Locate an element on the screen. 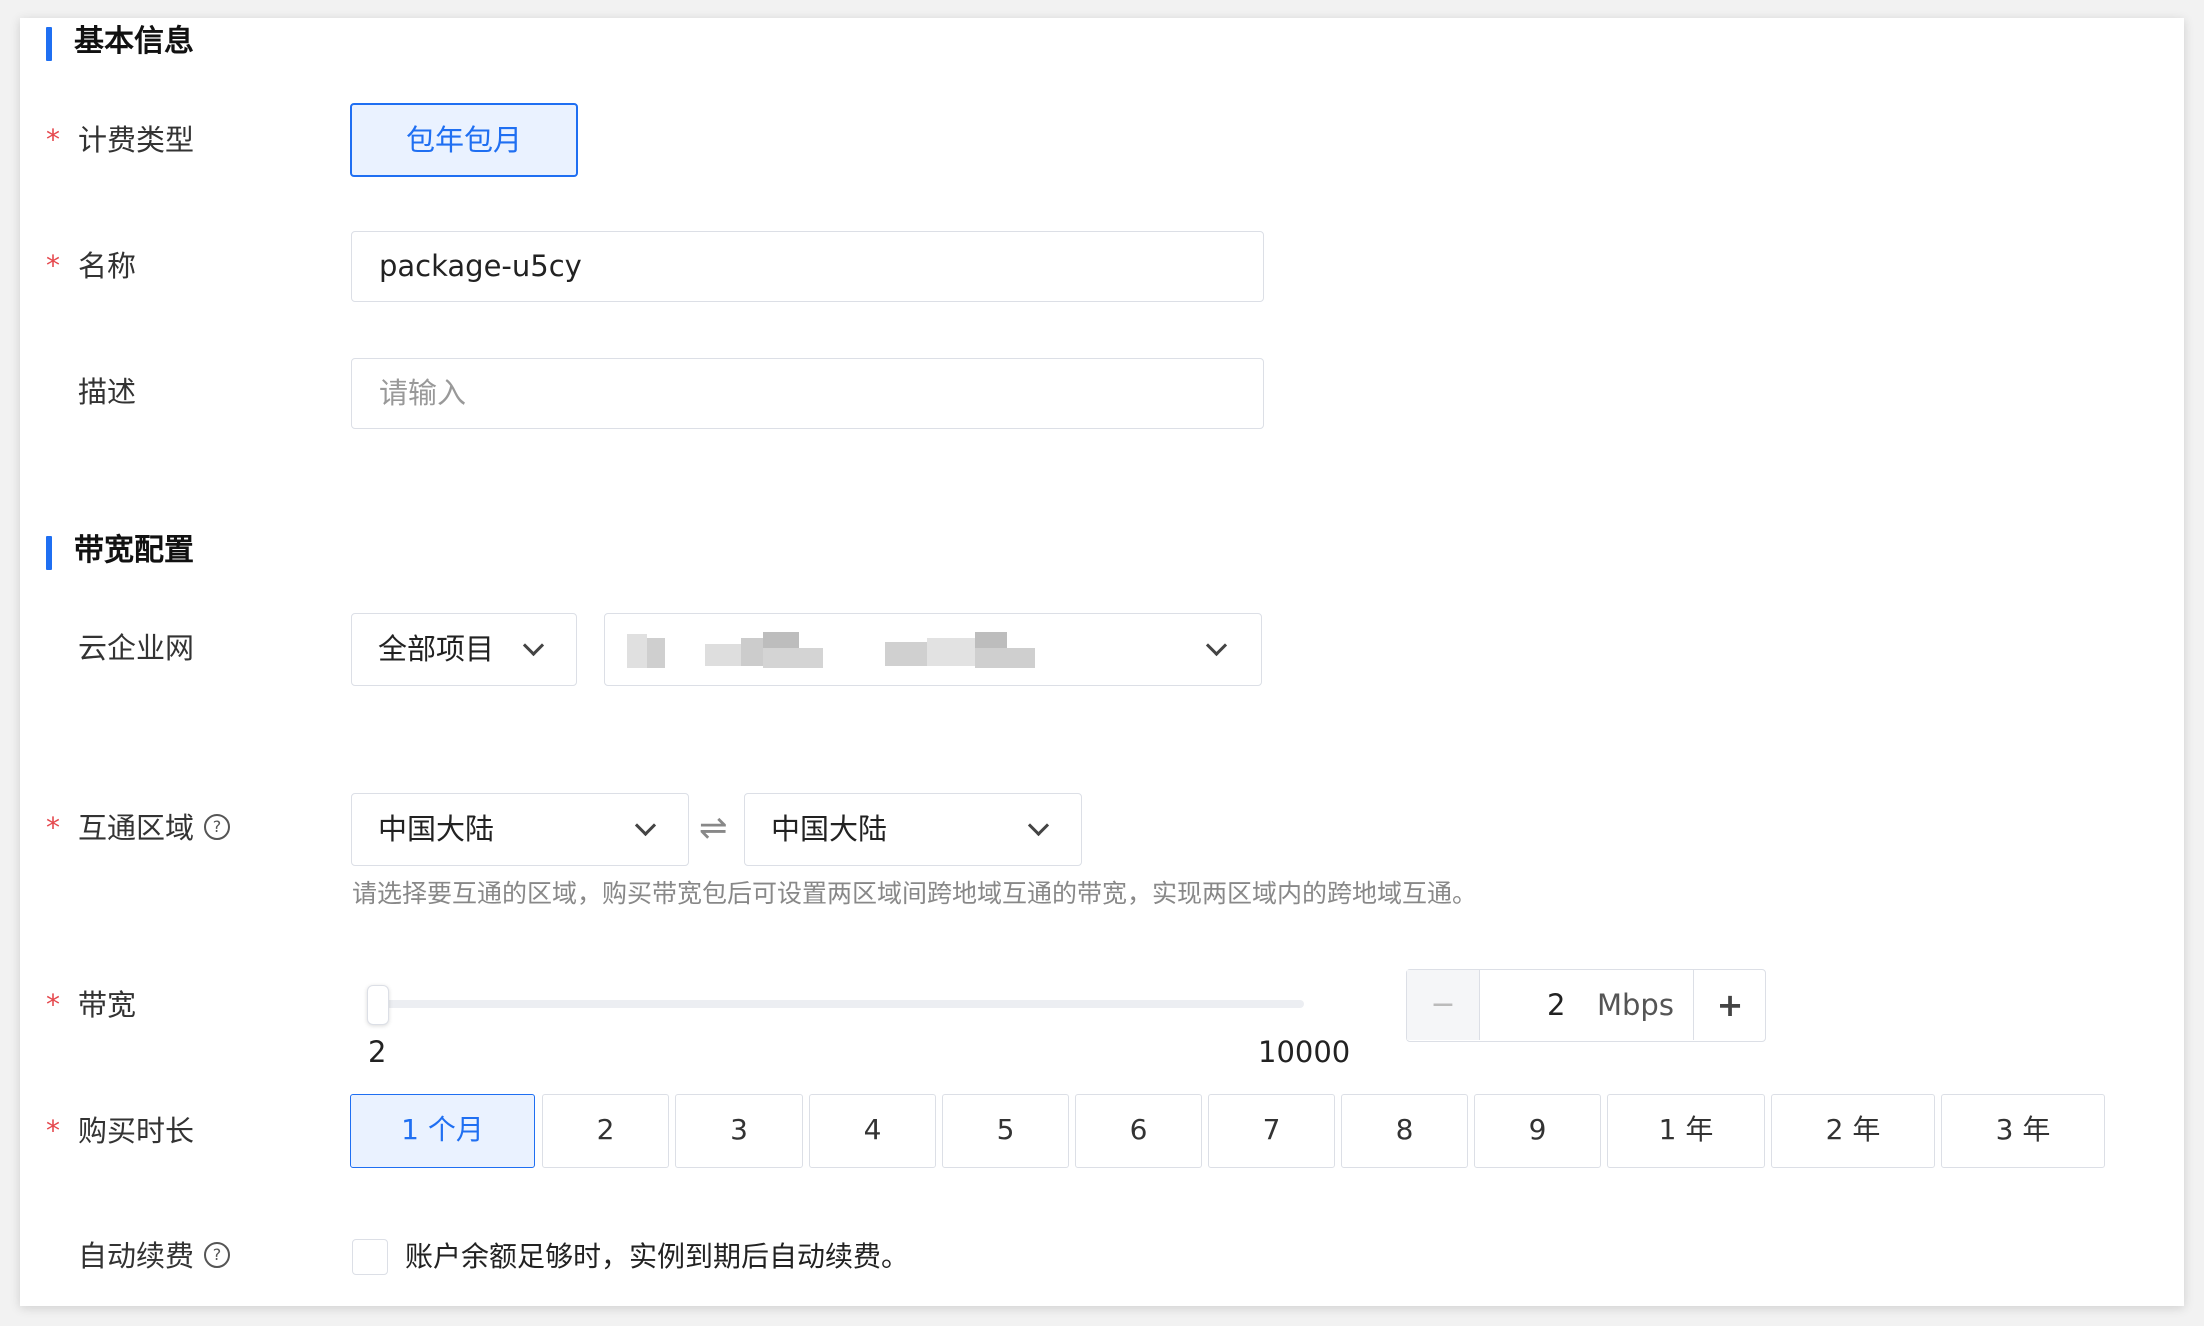 The height and width of the screenshot is (1326, 2204). duration-option-3-year: 3 年 is located at coordinates (2023, 1131).